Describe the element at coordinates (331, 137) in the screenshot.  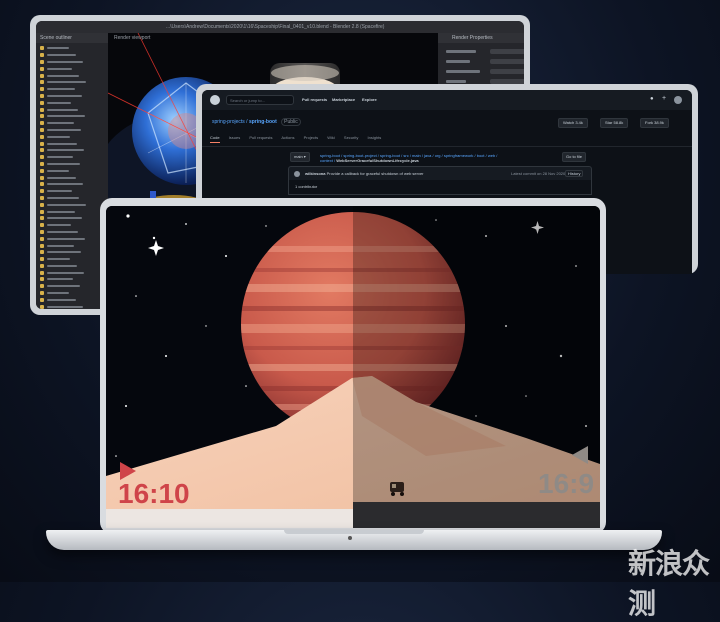
I see `tab-wiki: Wiki` at that location.